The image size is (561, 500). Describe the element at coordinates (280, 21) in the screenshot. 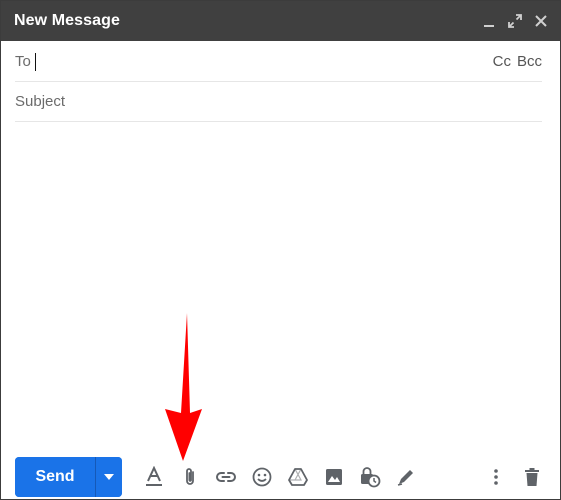

I see `compose-titlebar: New Message` at that location.